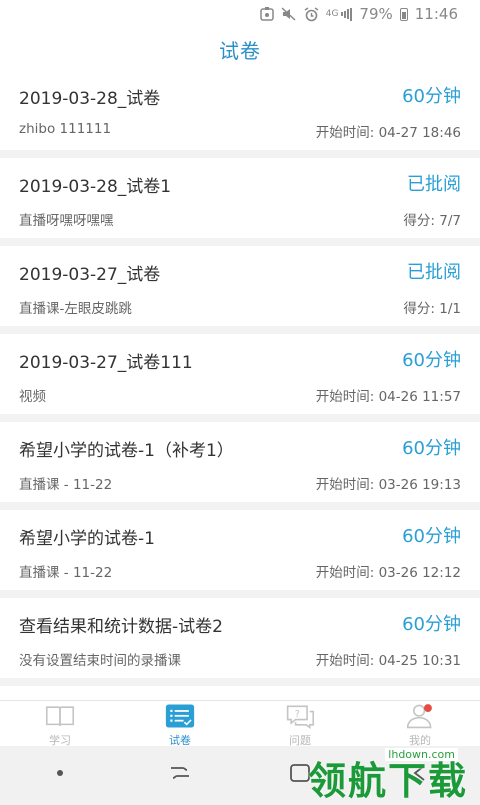 The width and height of the screenshot is (480, 805). Describe the element at coordinates (289, 14) in the screenshot. I see `mute-icon` at that location.